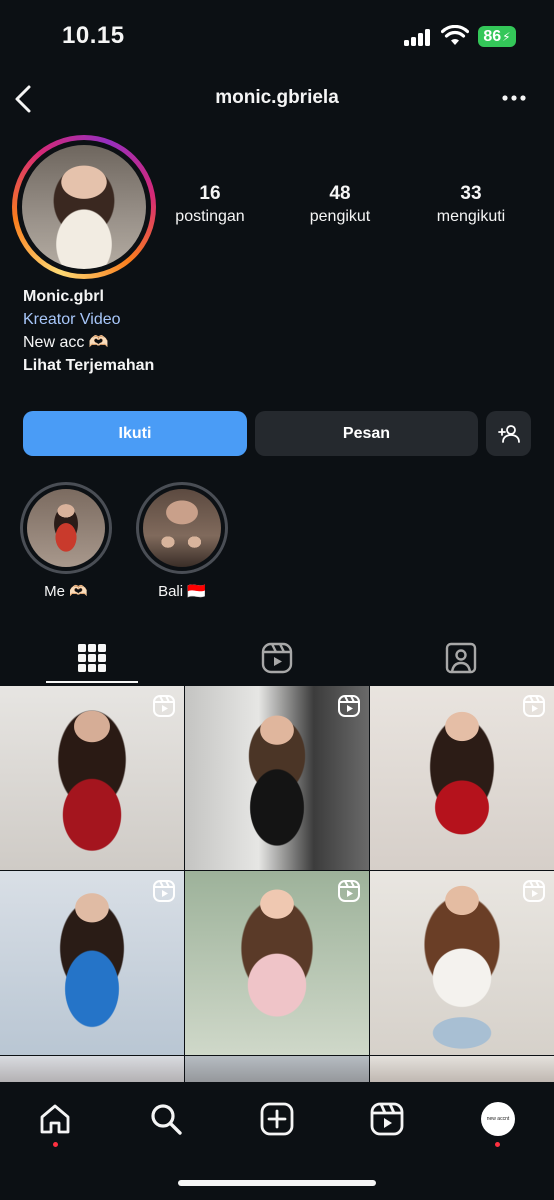 The image size is (554, 1200). I want to click on highlight-label: Me 🫶🏻, so click(66, 591).